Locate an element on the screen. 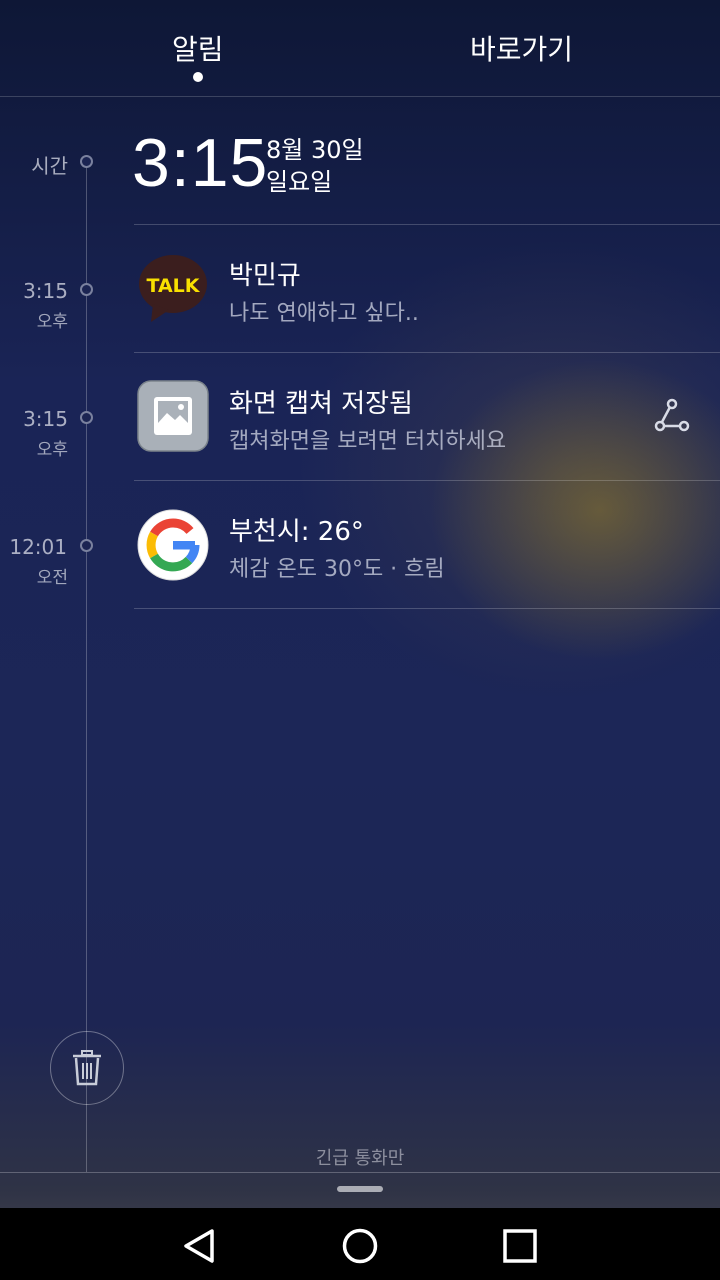 The width and height of the screenshot is (720, 1280). notification-title: 박민규 is located at coordinates (265, 276).